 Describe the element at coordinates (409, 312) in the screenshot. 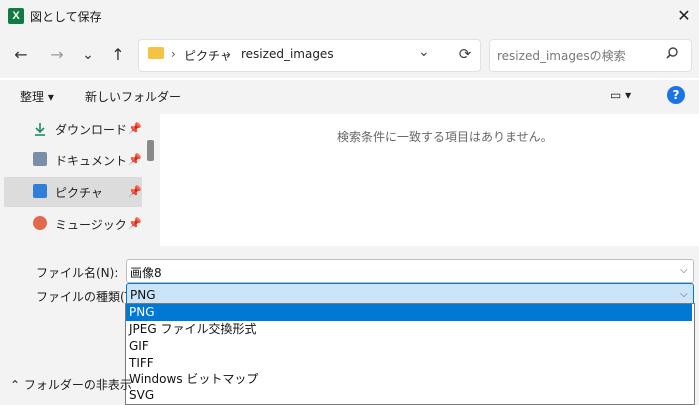

I see `filetype-option: PNG` at that location.